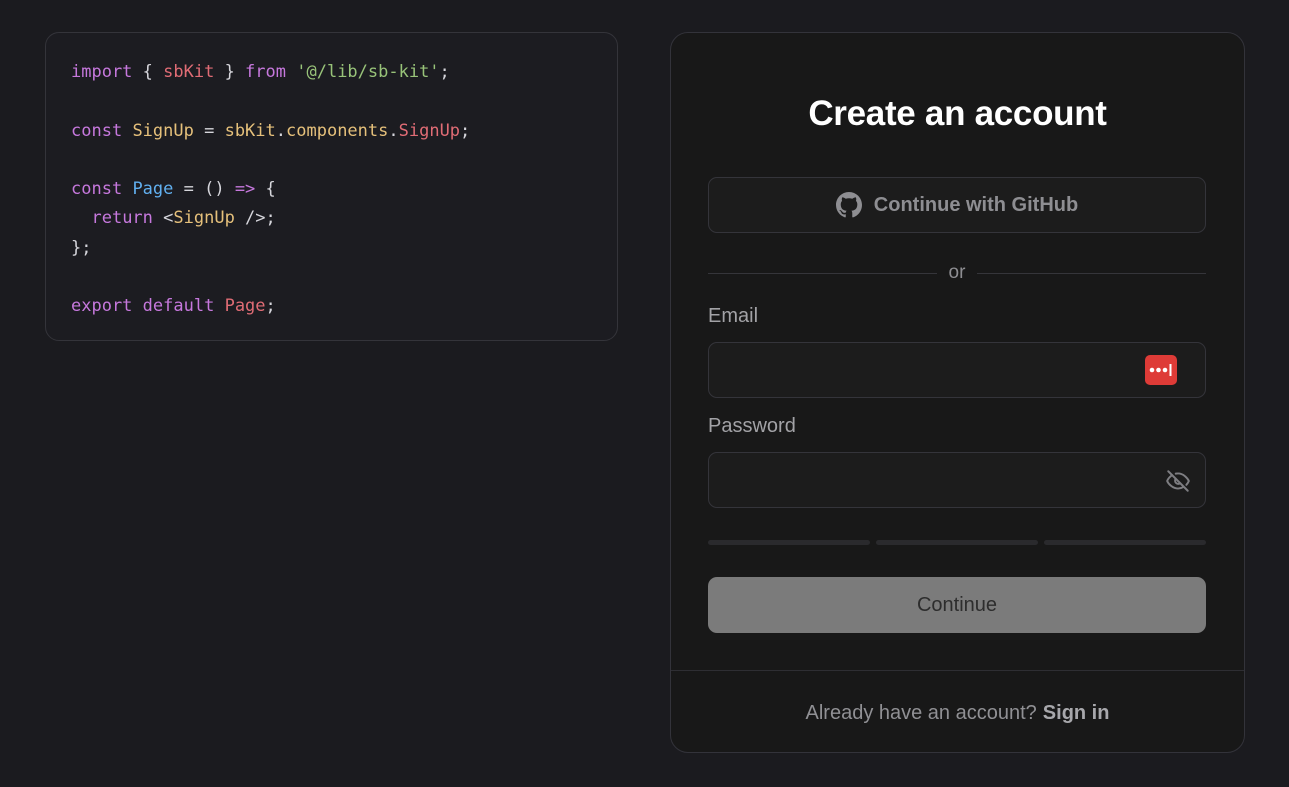 The image size is (1289, 787). What do you see at coordinates (1178, 481) in the screenshot?
I see `eye-off-icon` at bounding box center [1178, 481].